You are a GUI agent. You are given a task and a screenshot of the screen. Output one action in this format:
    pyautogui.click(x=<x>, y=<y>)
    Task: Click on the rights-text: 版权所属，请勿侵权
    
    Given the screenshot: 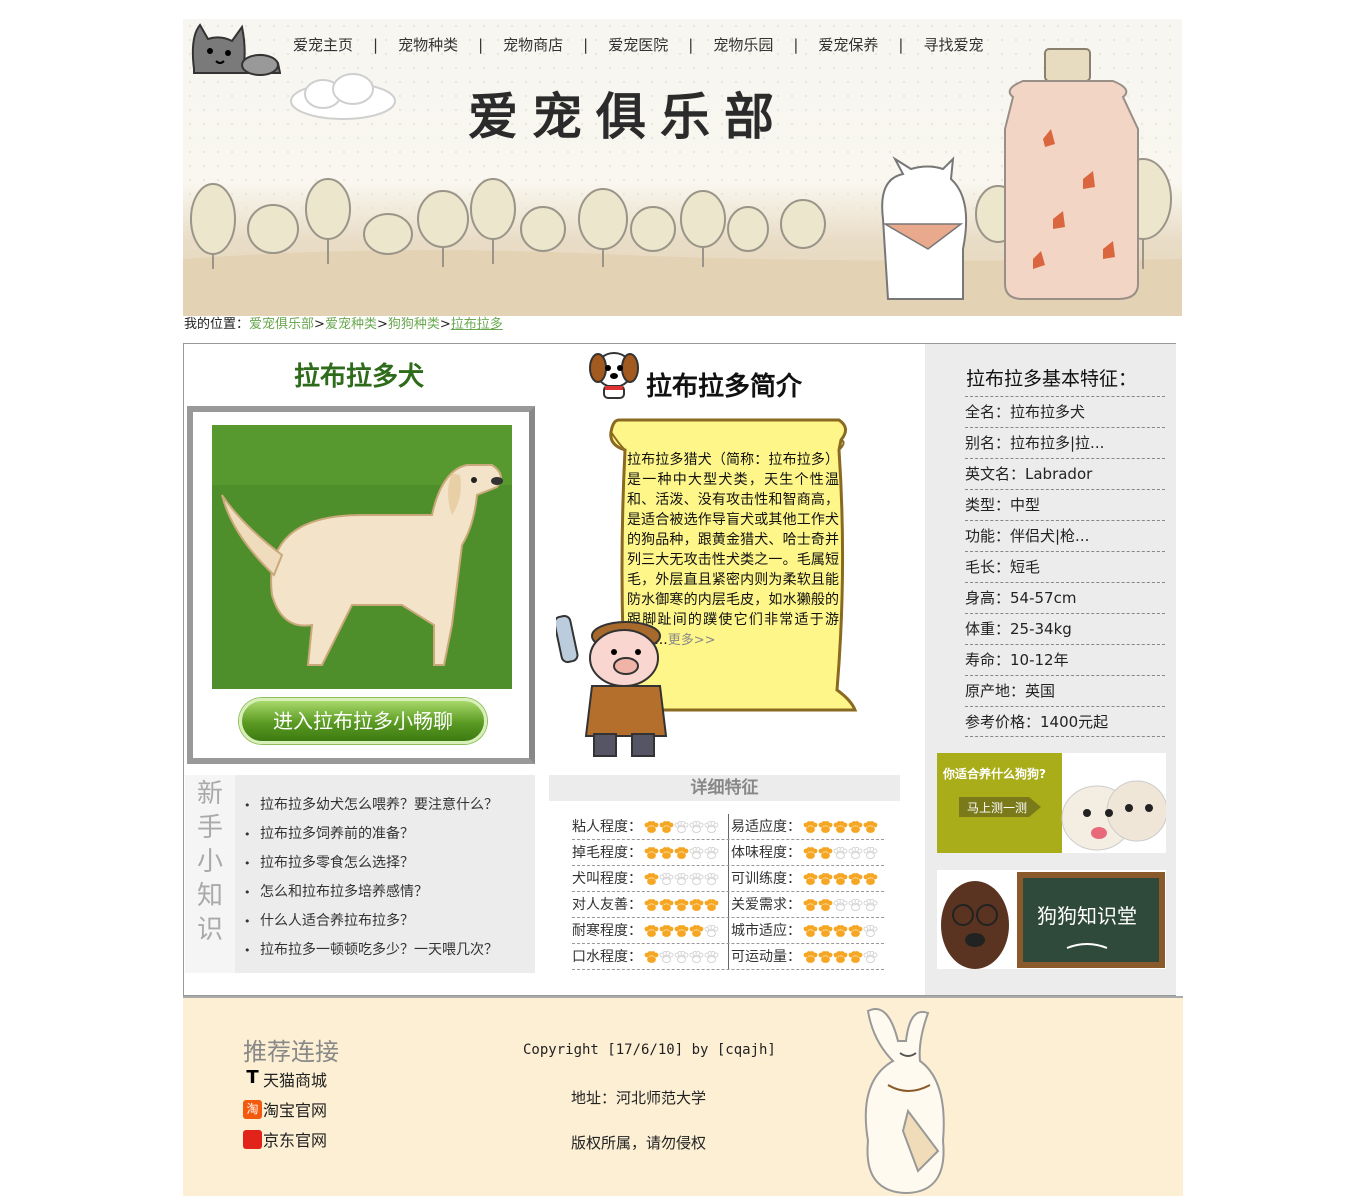 What is the action you would take?
    pyautogui.click(x=639, y=1143)
    